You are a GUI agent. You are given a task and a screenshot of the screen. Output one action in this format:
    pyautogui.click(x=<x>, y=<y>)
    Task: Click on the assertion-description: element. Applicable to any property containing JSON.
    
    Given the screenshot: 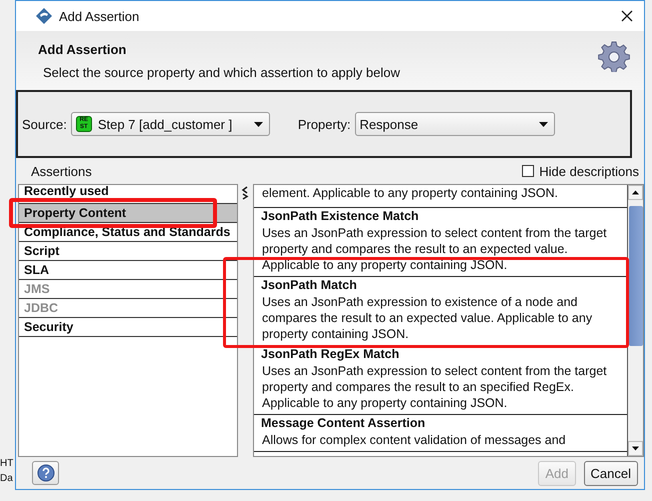 What is the action you would take?
    pyautogui.click(x=410, y=193)
    